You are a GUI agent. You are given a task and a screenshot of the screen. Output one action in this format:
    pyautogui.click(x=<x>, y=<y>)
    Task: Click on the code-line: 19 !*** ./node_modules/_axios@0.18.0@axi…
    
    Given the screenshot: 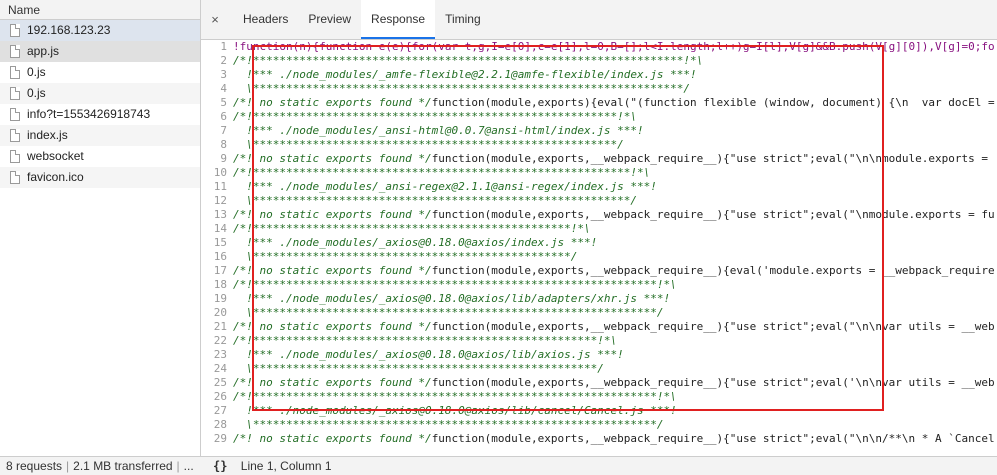 What is the action you would take?
    pyautogui.click(x=599, y=299)
    